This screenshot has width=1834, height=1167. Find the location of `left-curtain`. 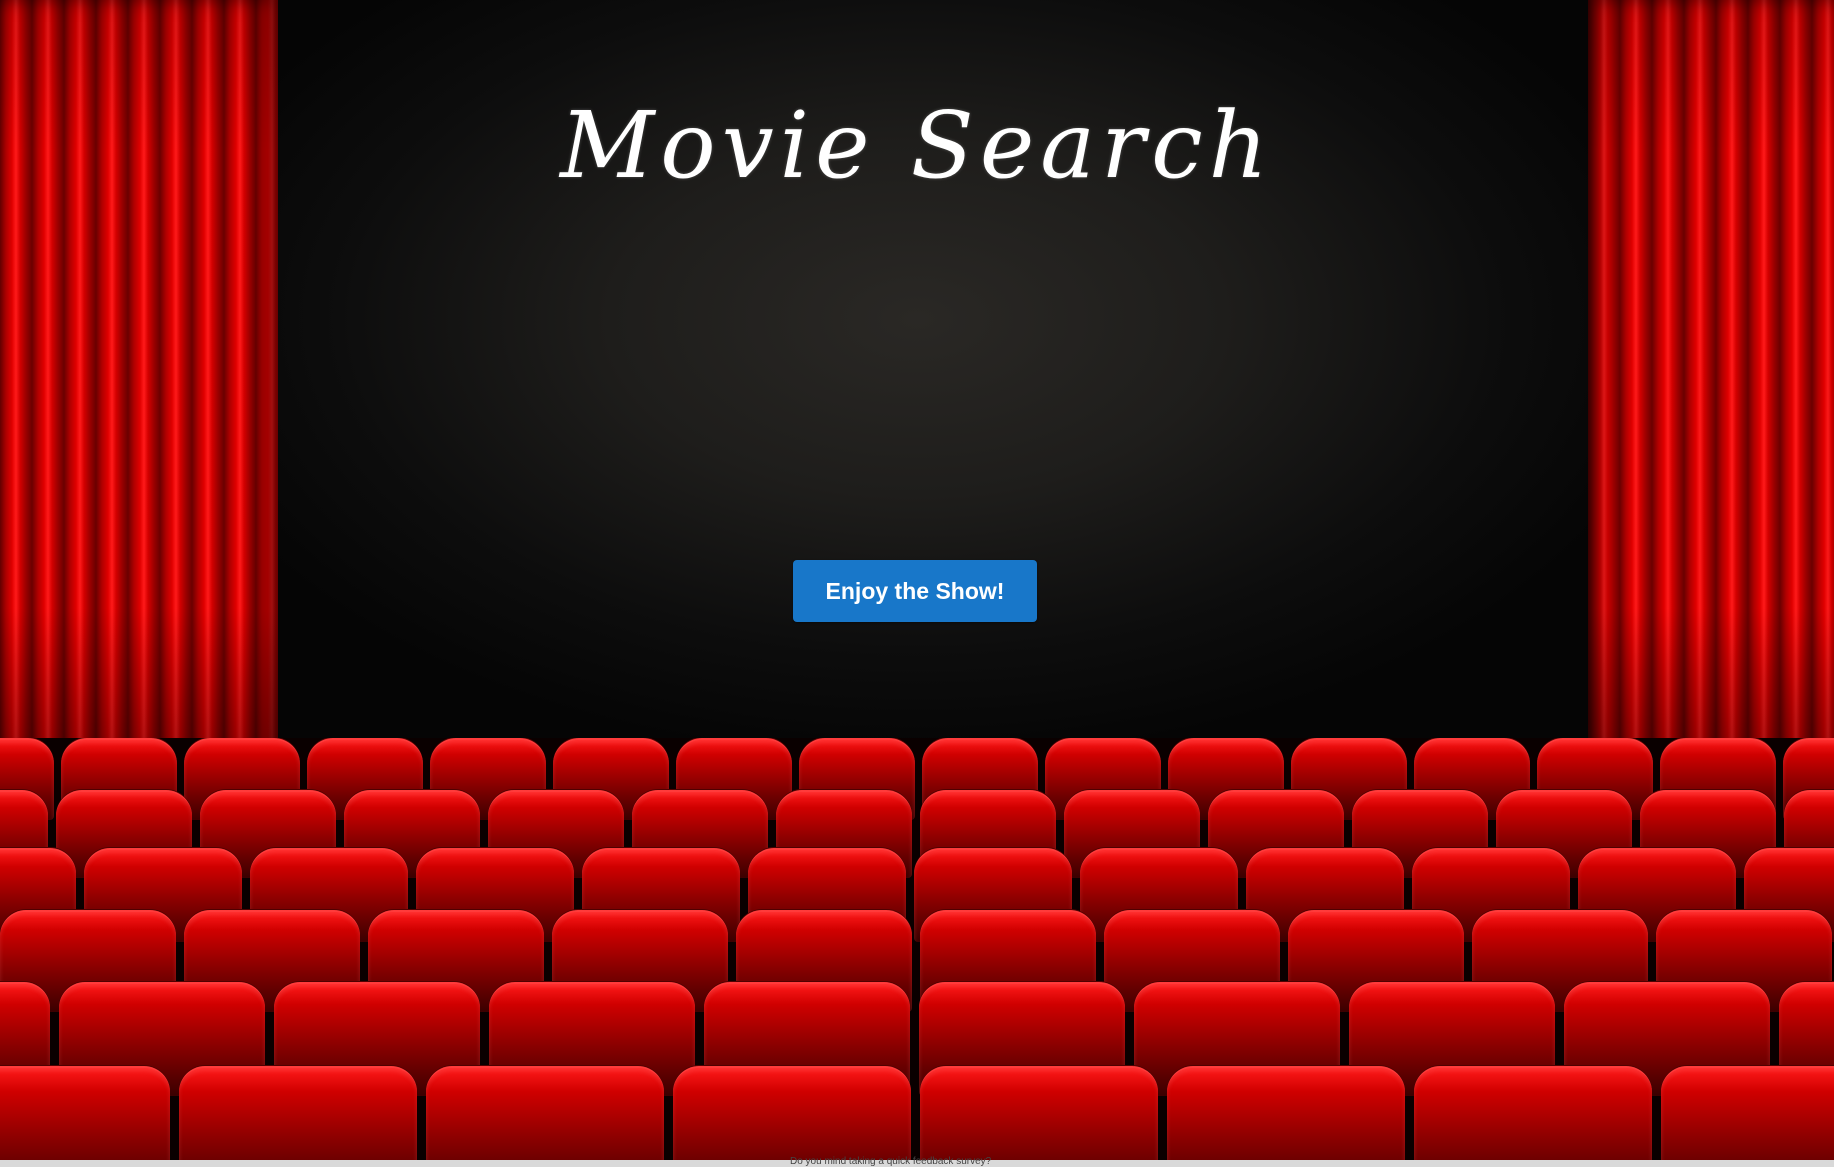

left-curtain is located at coordinates (139, 380).